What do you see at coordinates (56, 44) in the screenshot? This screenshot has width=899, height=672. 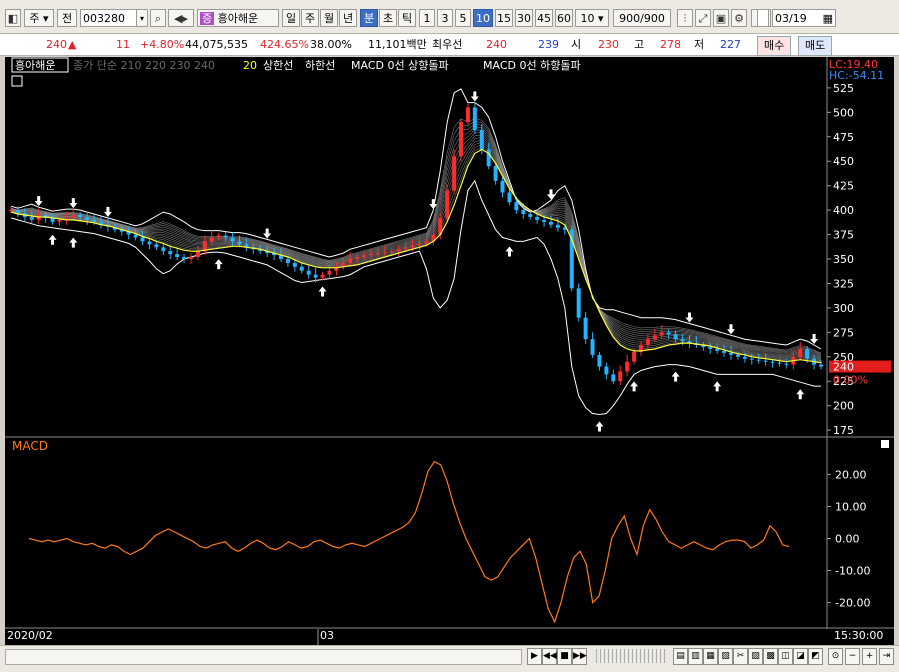 I see `current-price: 240` at bounding box center [56, 44].